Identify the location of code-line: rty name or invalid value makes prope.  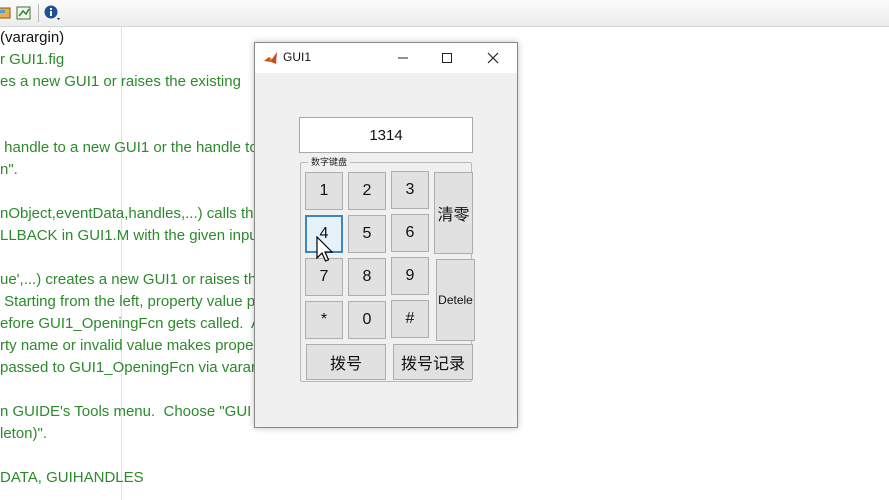
(127, 345).